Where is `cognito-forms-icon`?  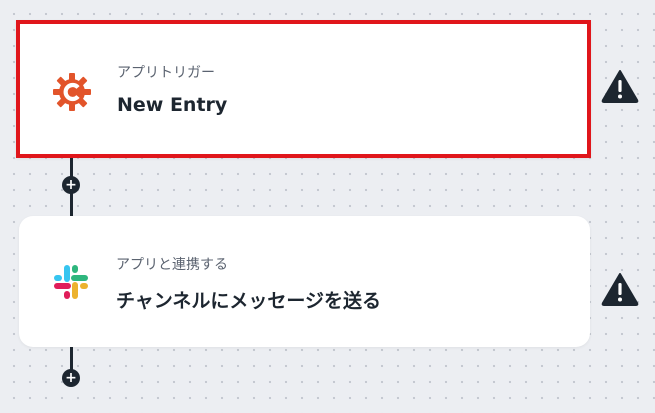 cognito-forms-icon is located at coordinates (72, 92).